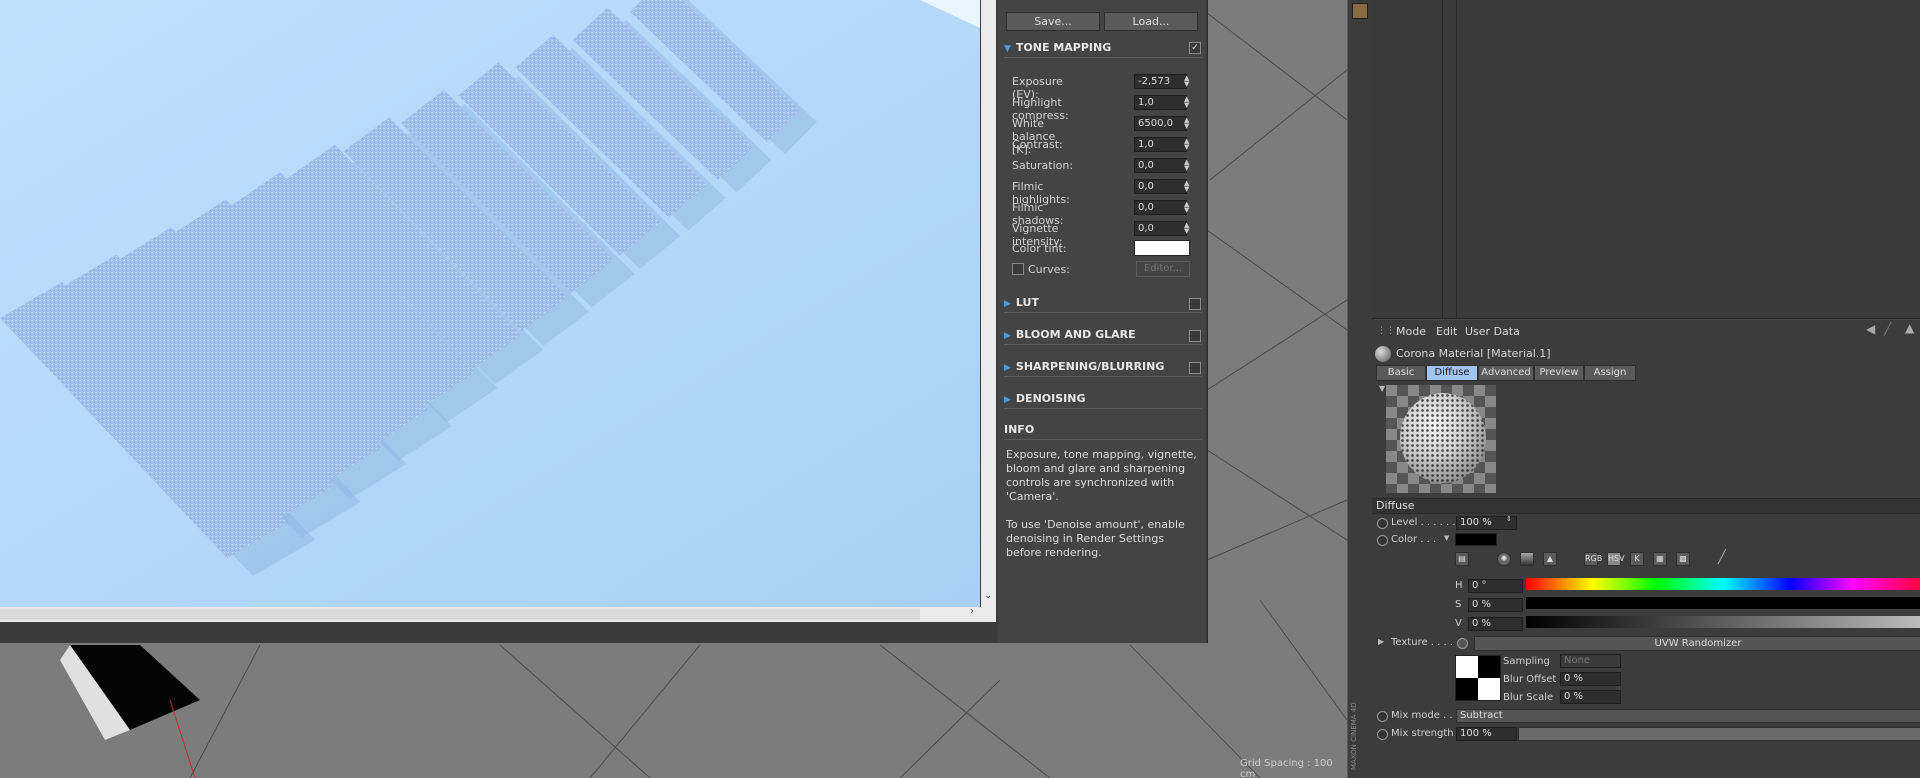  Describe the element at coordinates (1495, 624) in the screenshot. I see `v-field: 0 %` at that location.